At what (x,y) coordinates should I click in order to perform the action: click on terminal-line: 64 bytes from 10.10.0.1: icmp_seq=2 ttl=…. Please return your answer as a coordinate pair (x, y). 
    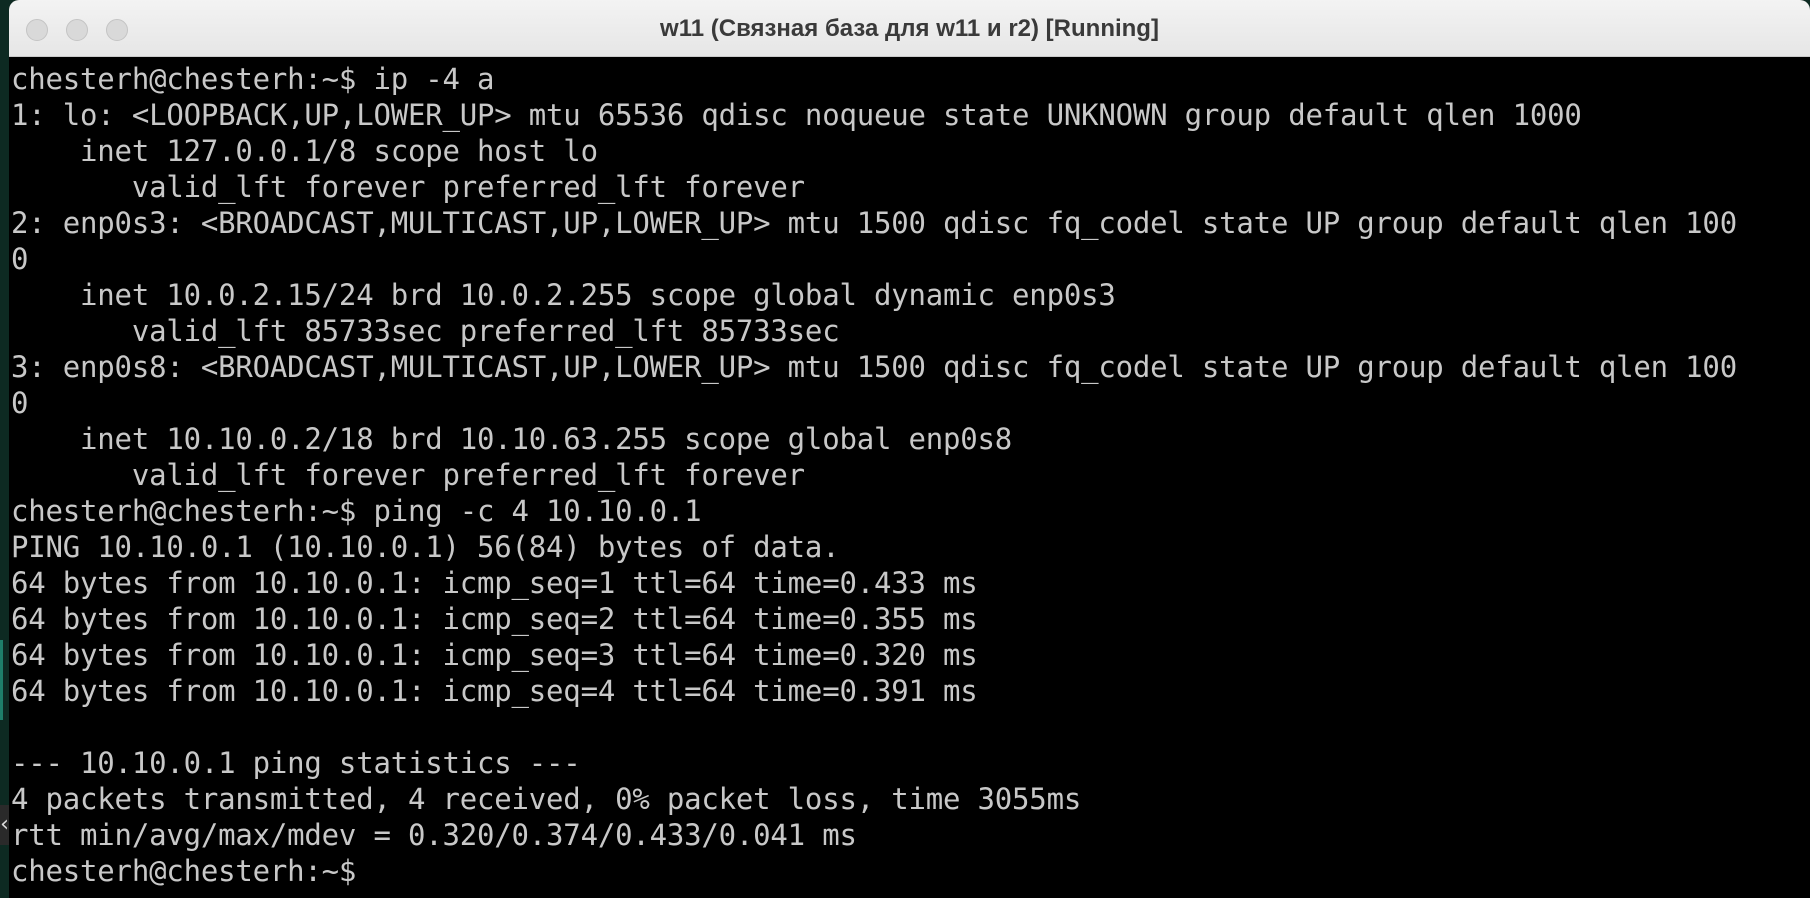
    Looking at the image, I should click on (494, 619).